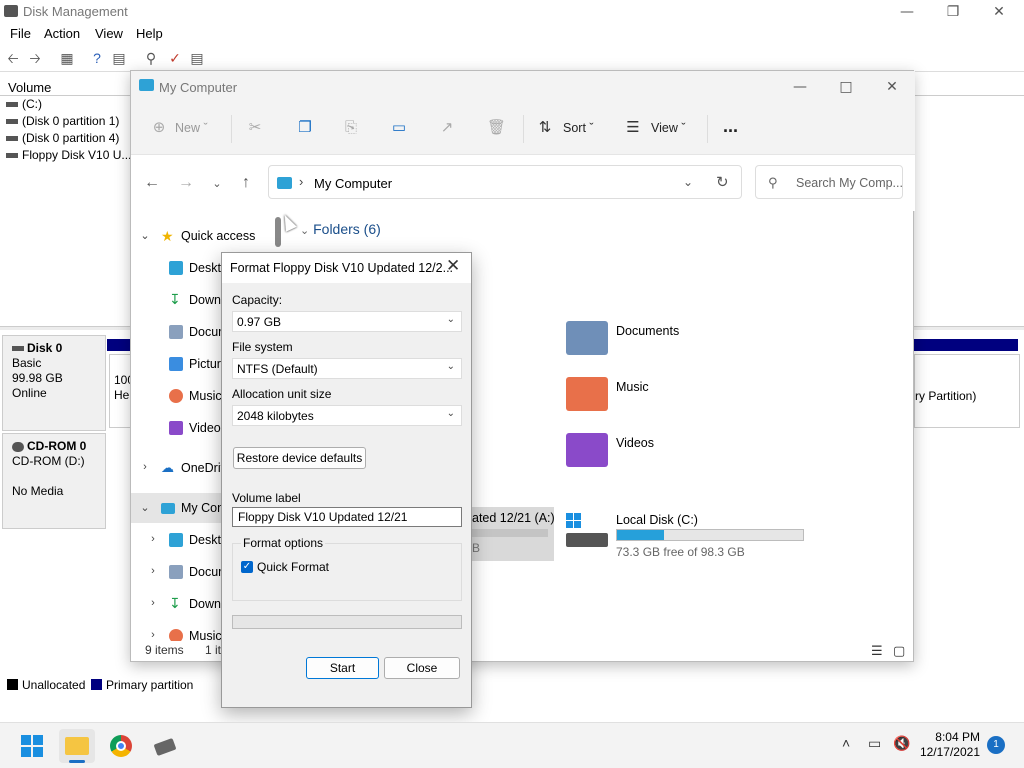 Image resolution: width=1024 pixels, height=768 pixels. Describe the element at coordinates (246, 183) in the screenshot. I see `up-button: ↑` at that location.